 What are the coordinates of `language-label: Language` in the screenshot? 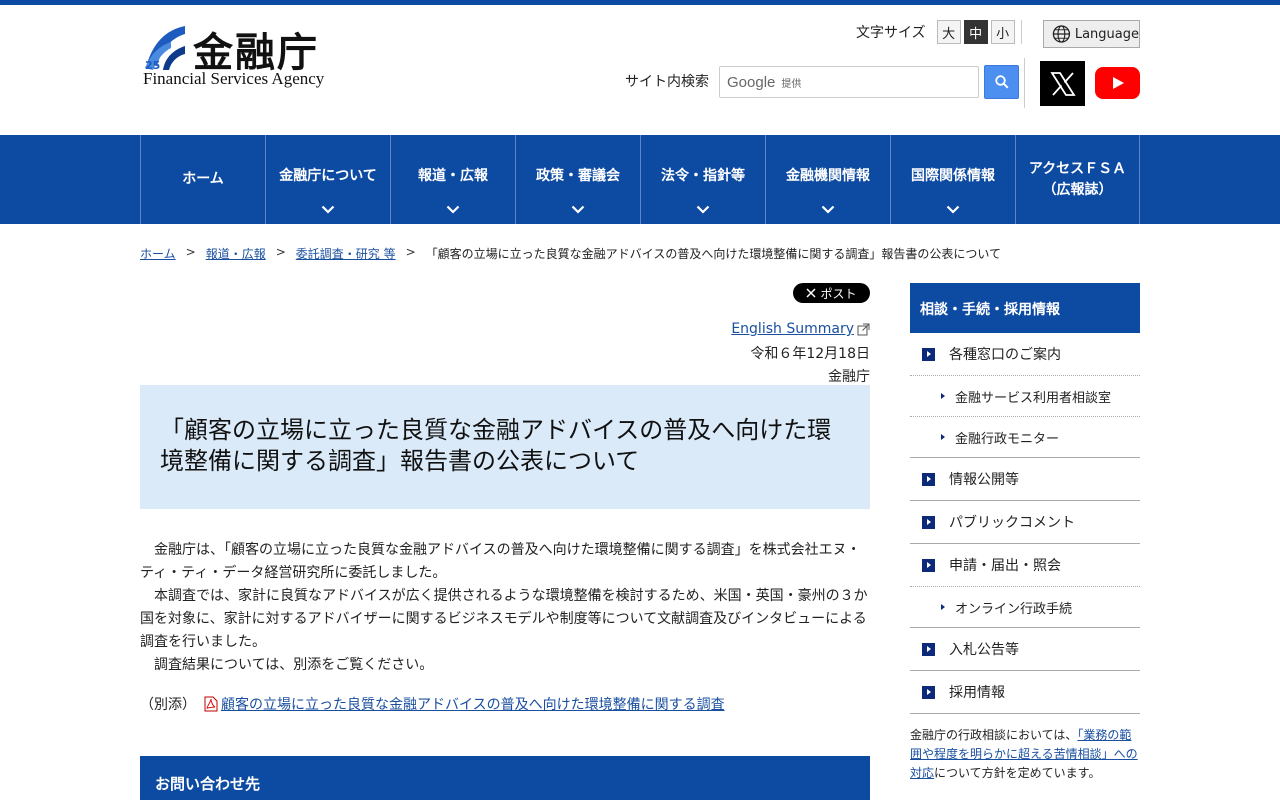 It's located at (1106, 34).